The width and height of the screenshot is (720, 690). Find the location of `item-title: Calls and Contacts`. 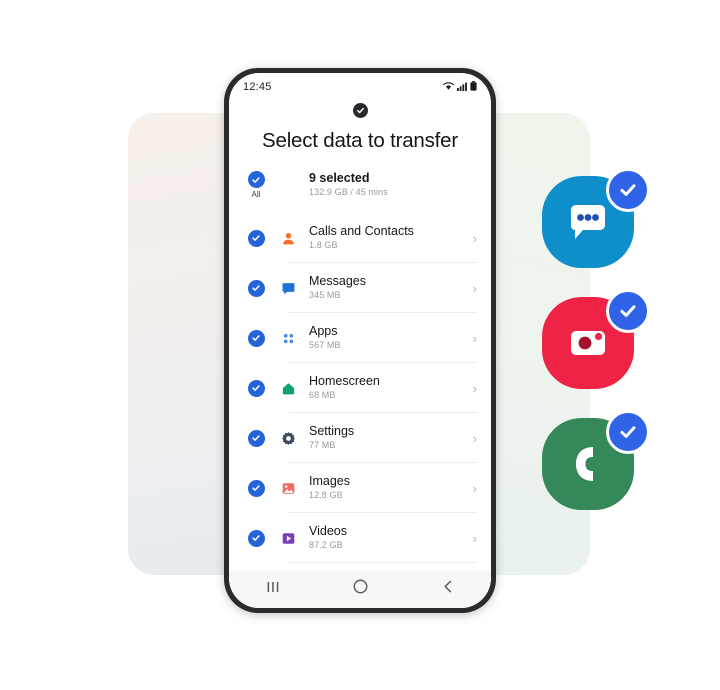

item-title: Calls and Contacts is located at coordinates (361, 231).